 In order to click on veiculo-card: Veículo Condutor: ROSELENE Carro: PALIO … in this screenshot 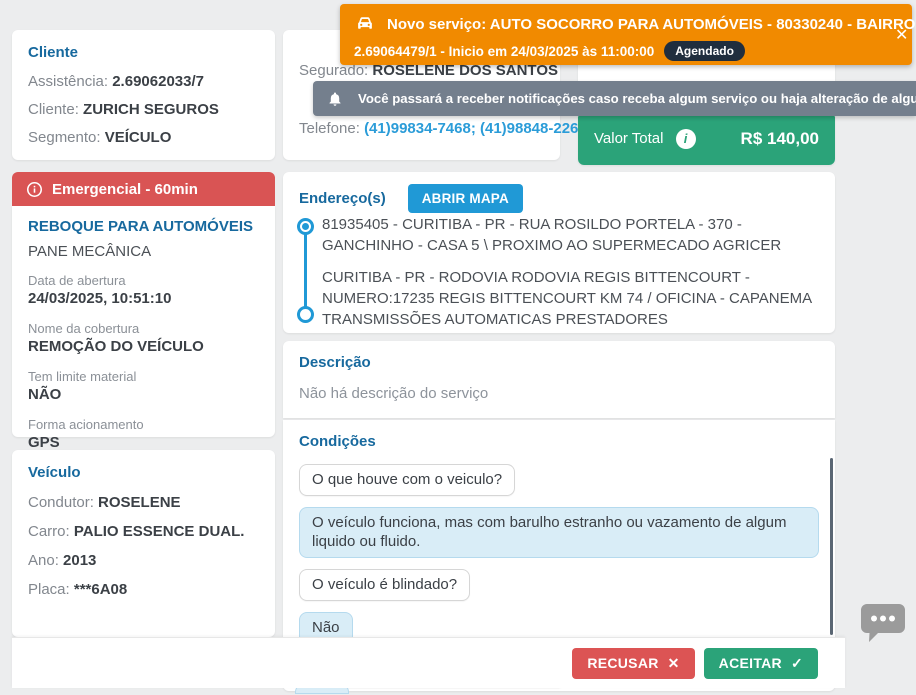, I will do `click(143, 543)`.